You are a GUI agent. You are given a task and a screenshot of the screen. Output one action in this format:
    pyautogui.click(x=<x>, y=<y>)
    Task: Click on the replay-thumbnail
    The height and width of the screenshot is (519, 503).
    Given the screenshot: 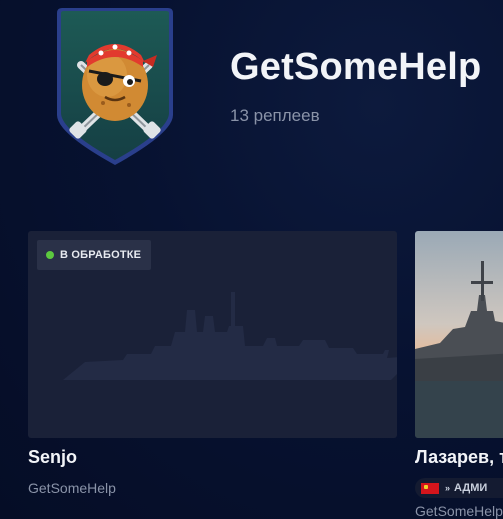 What is the action you would take?
    pyautogui.click(x=459, y=334)
    